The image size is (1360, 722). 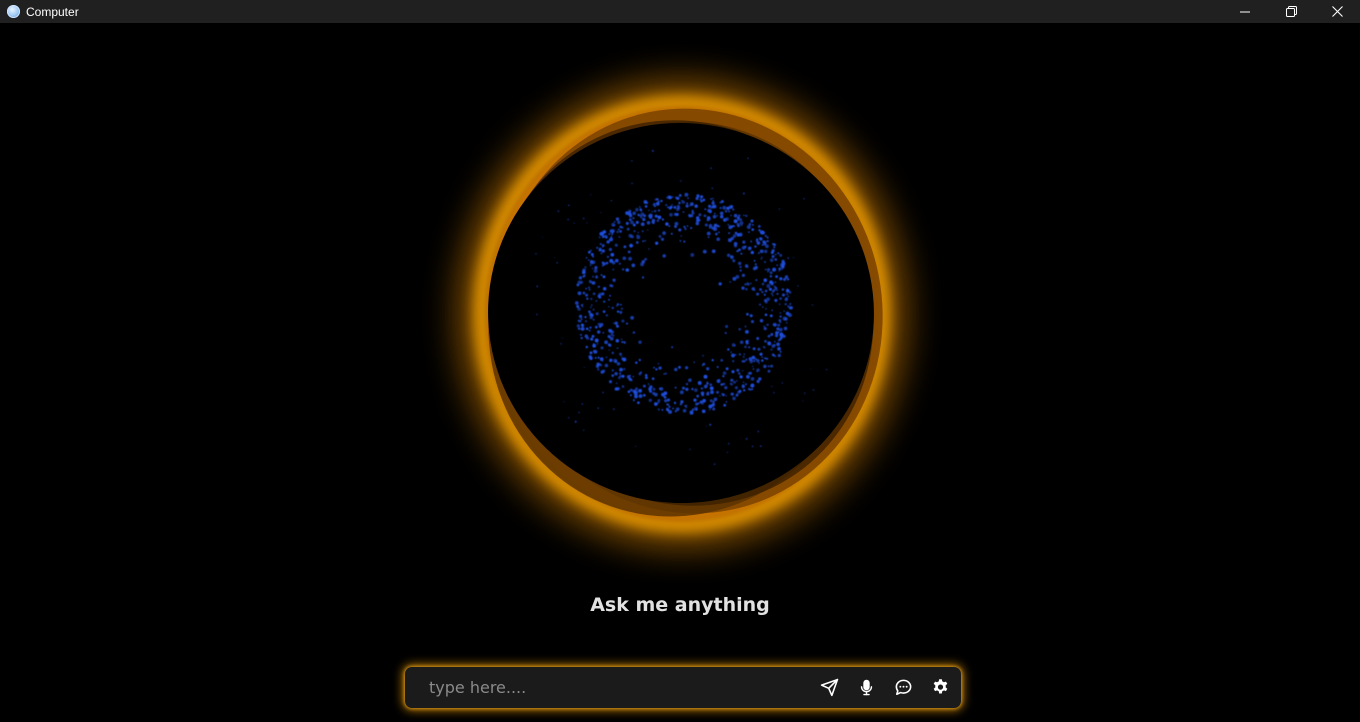 What do you see at coordinates (1337, 11) in the screenshot?
I see `close-button` at bounding box center [1337, 11].